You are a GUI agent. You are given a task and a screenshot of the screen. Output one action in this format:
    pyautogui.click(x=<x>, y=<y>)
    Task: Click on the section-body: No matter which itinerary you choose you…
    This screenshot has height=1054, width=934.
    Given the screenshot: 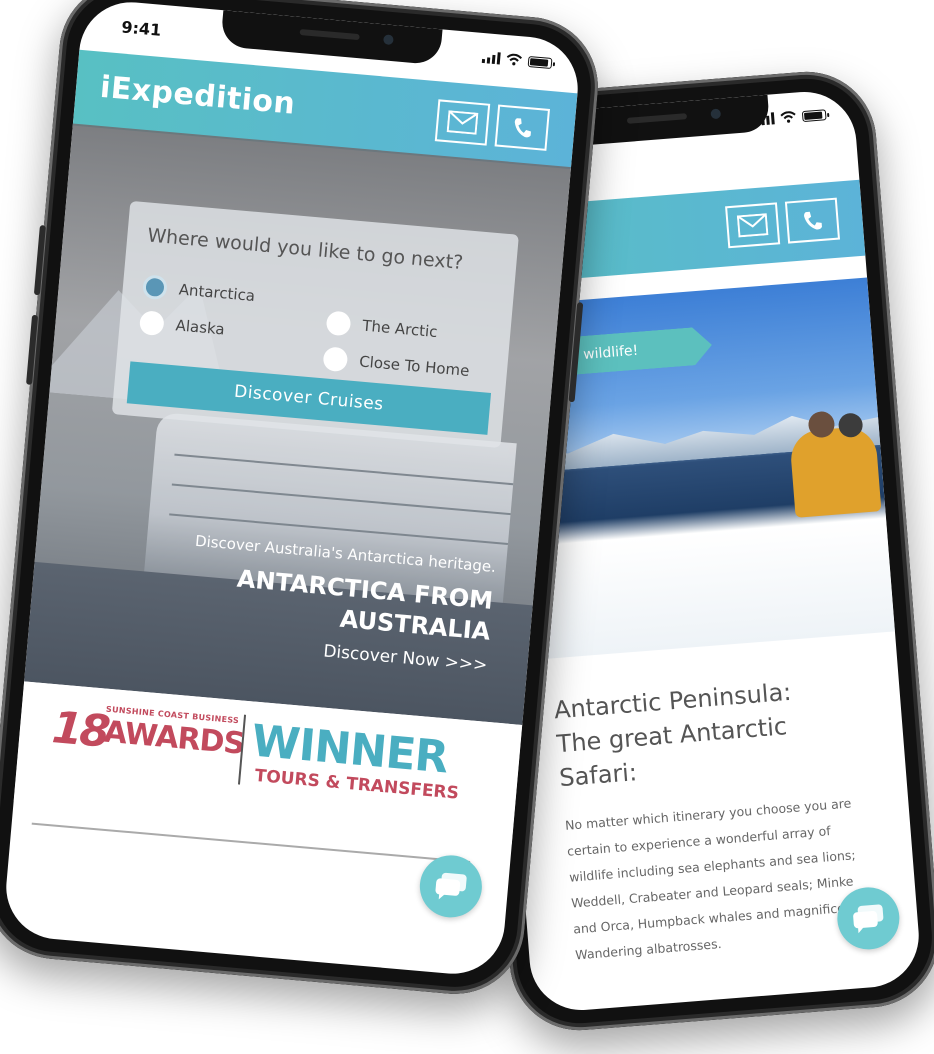 What is the action you would take?
    pyautogui.click(x=711, y=879)
    